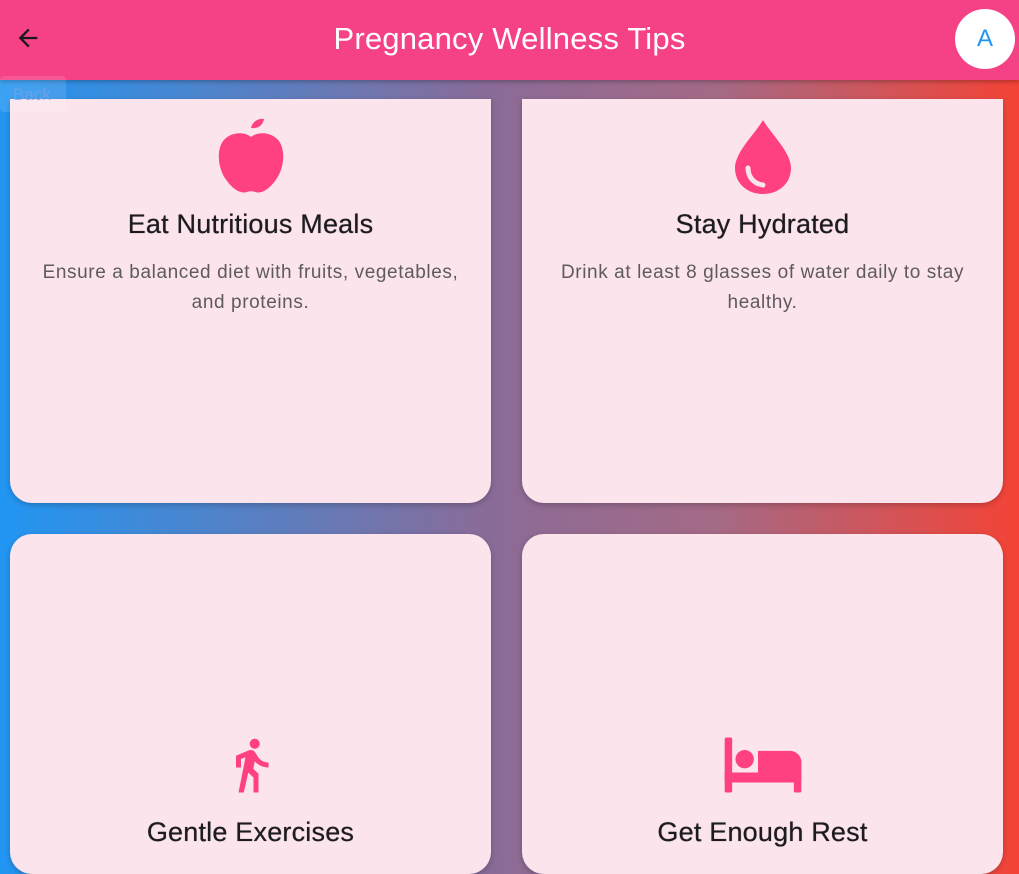  Describe the element at coordinates (763, 765) in the screenshot. I see `bed-icon` at that location.